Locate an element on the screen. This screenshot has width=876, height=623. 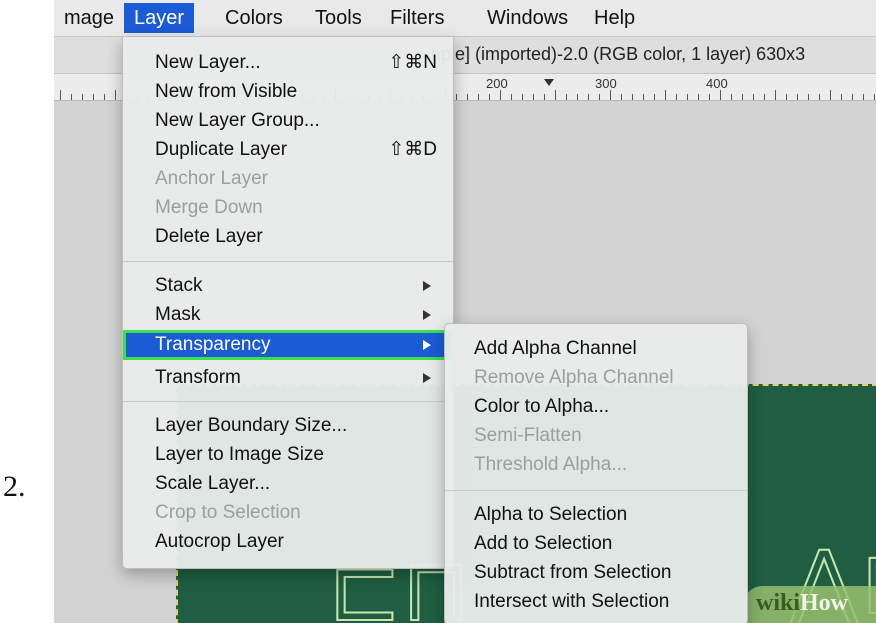
ruler-label: 200 is located at coordinates (497, 83).